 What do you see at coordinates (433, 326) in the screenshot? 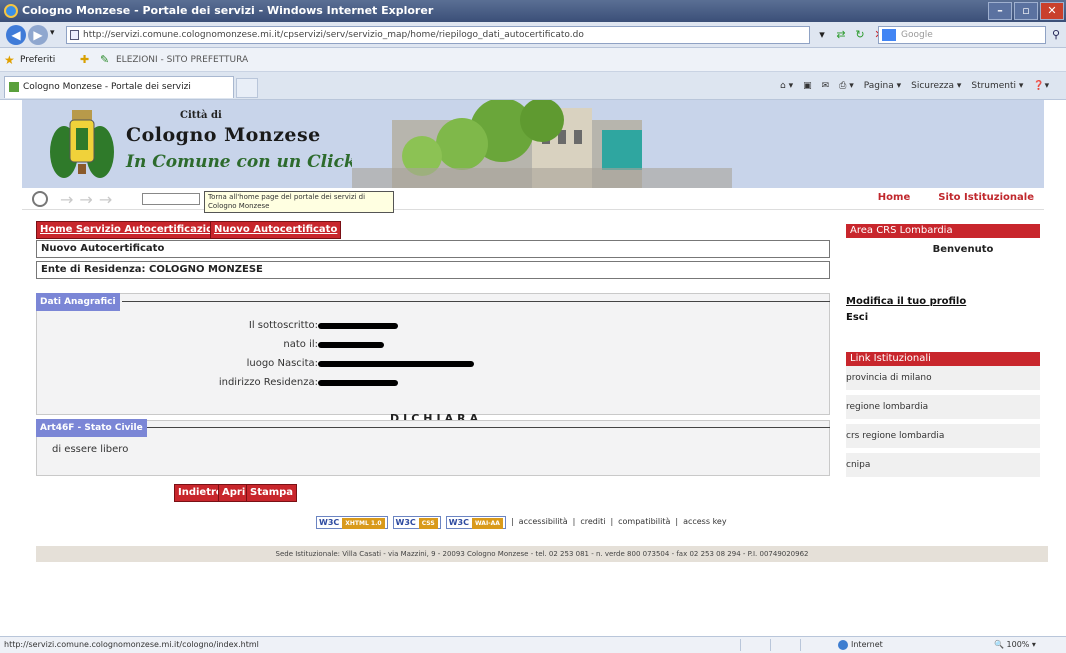
I see `field-row: Il sottoscritto:` at bounding box center [433, 326].